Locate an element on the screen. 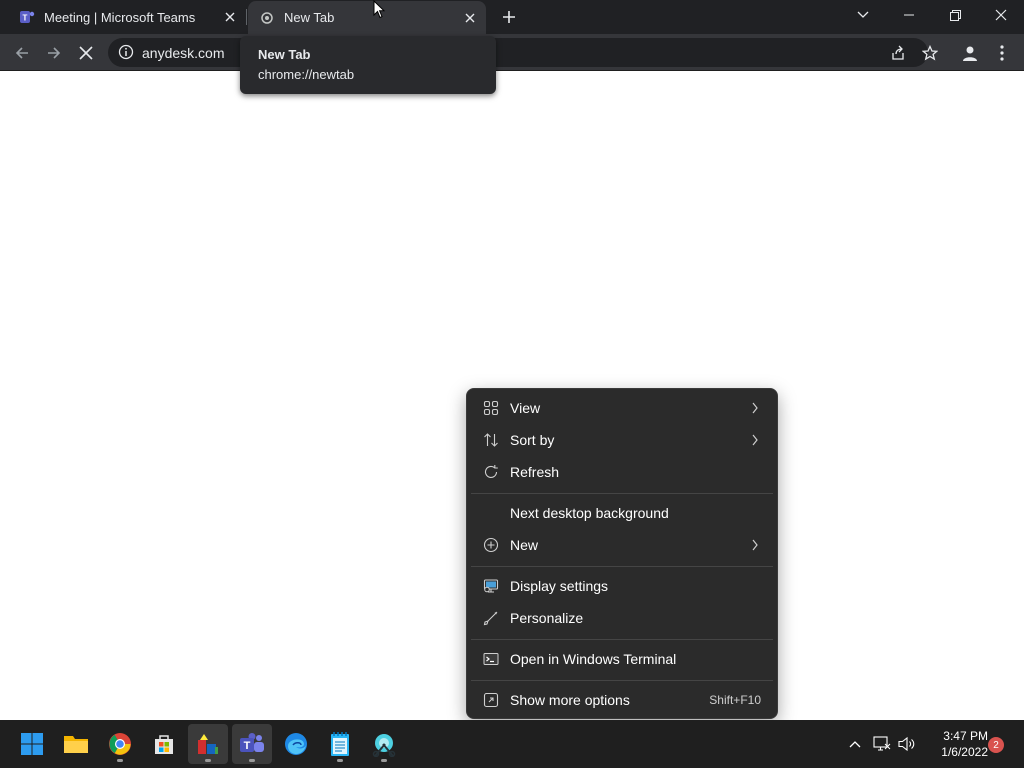  snipping-tool-icon is located at coordinates (384, 745).